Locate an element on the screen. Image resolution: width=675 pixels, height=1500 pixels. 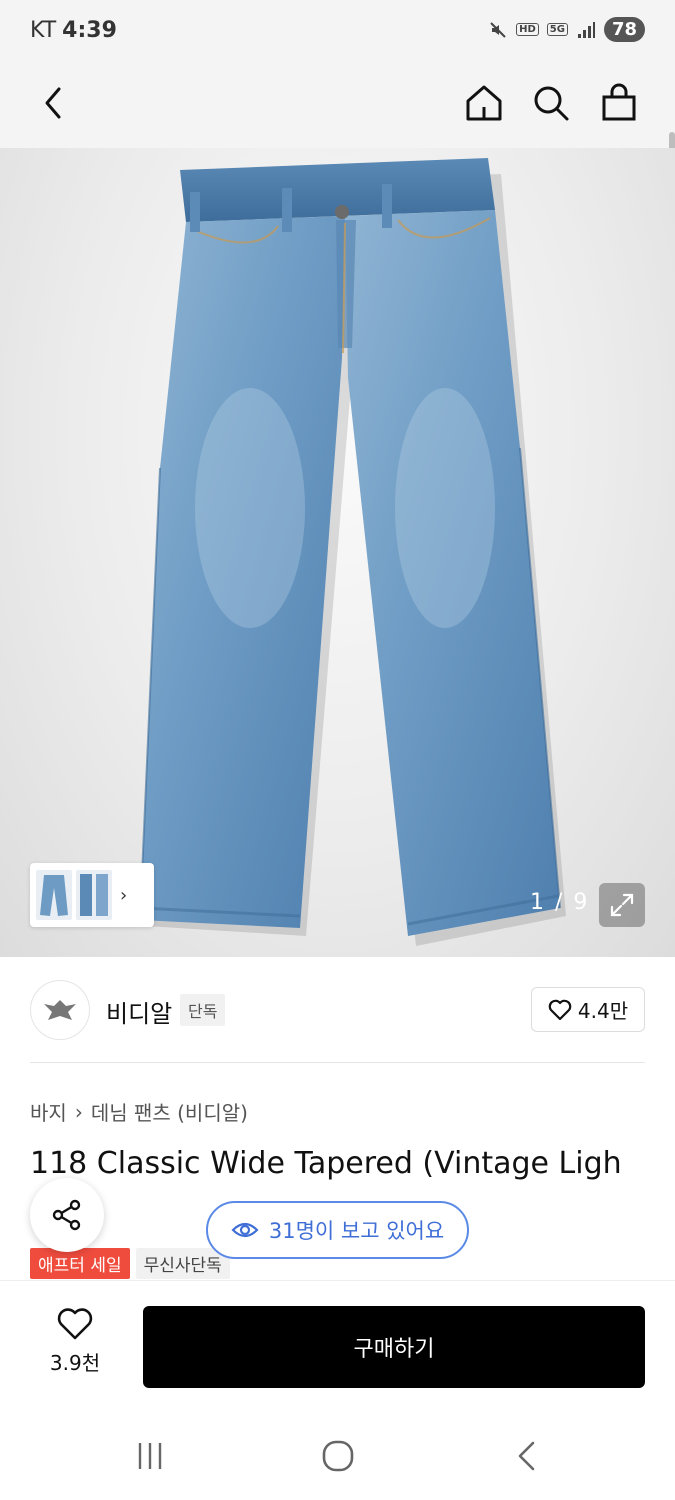
viewers-pill: 31명이 보고 있어요 is located at coordinates (337, 1230).